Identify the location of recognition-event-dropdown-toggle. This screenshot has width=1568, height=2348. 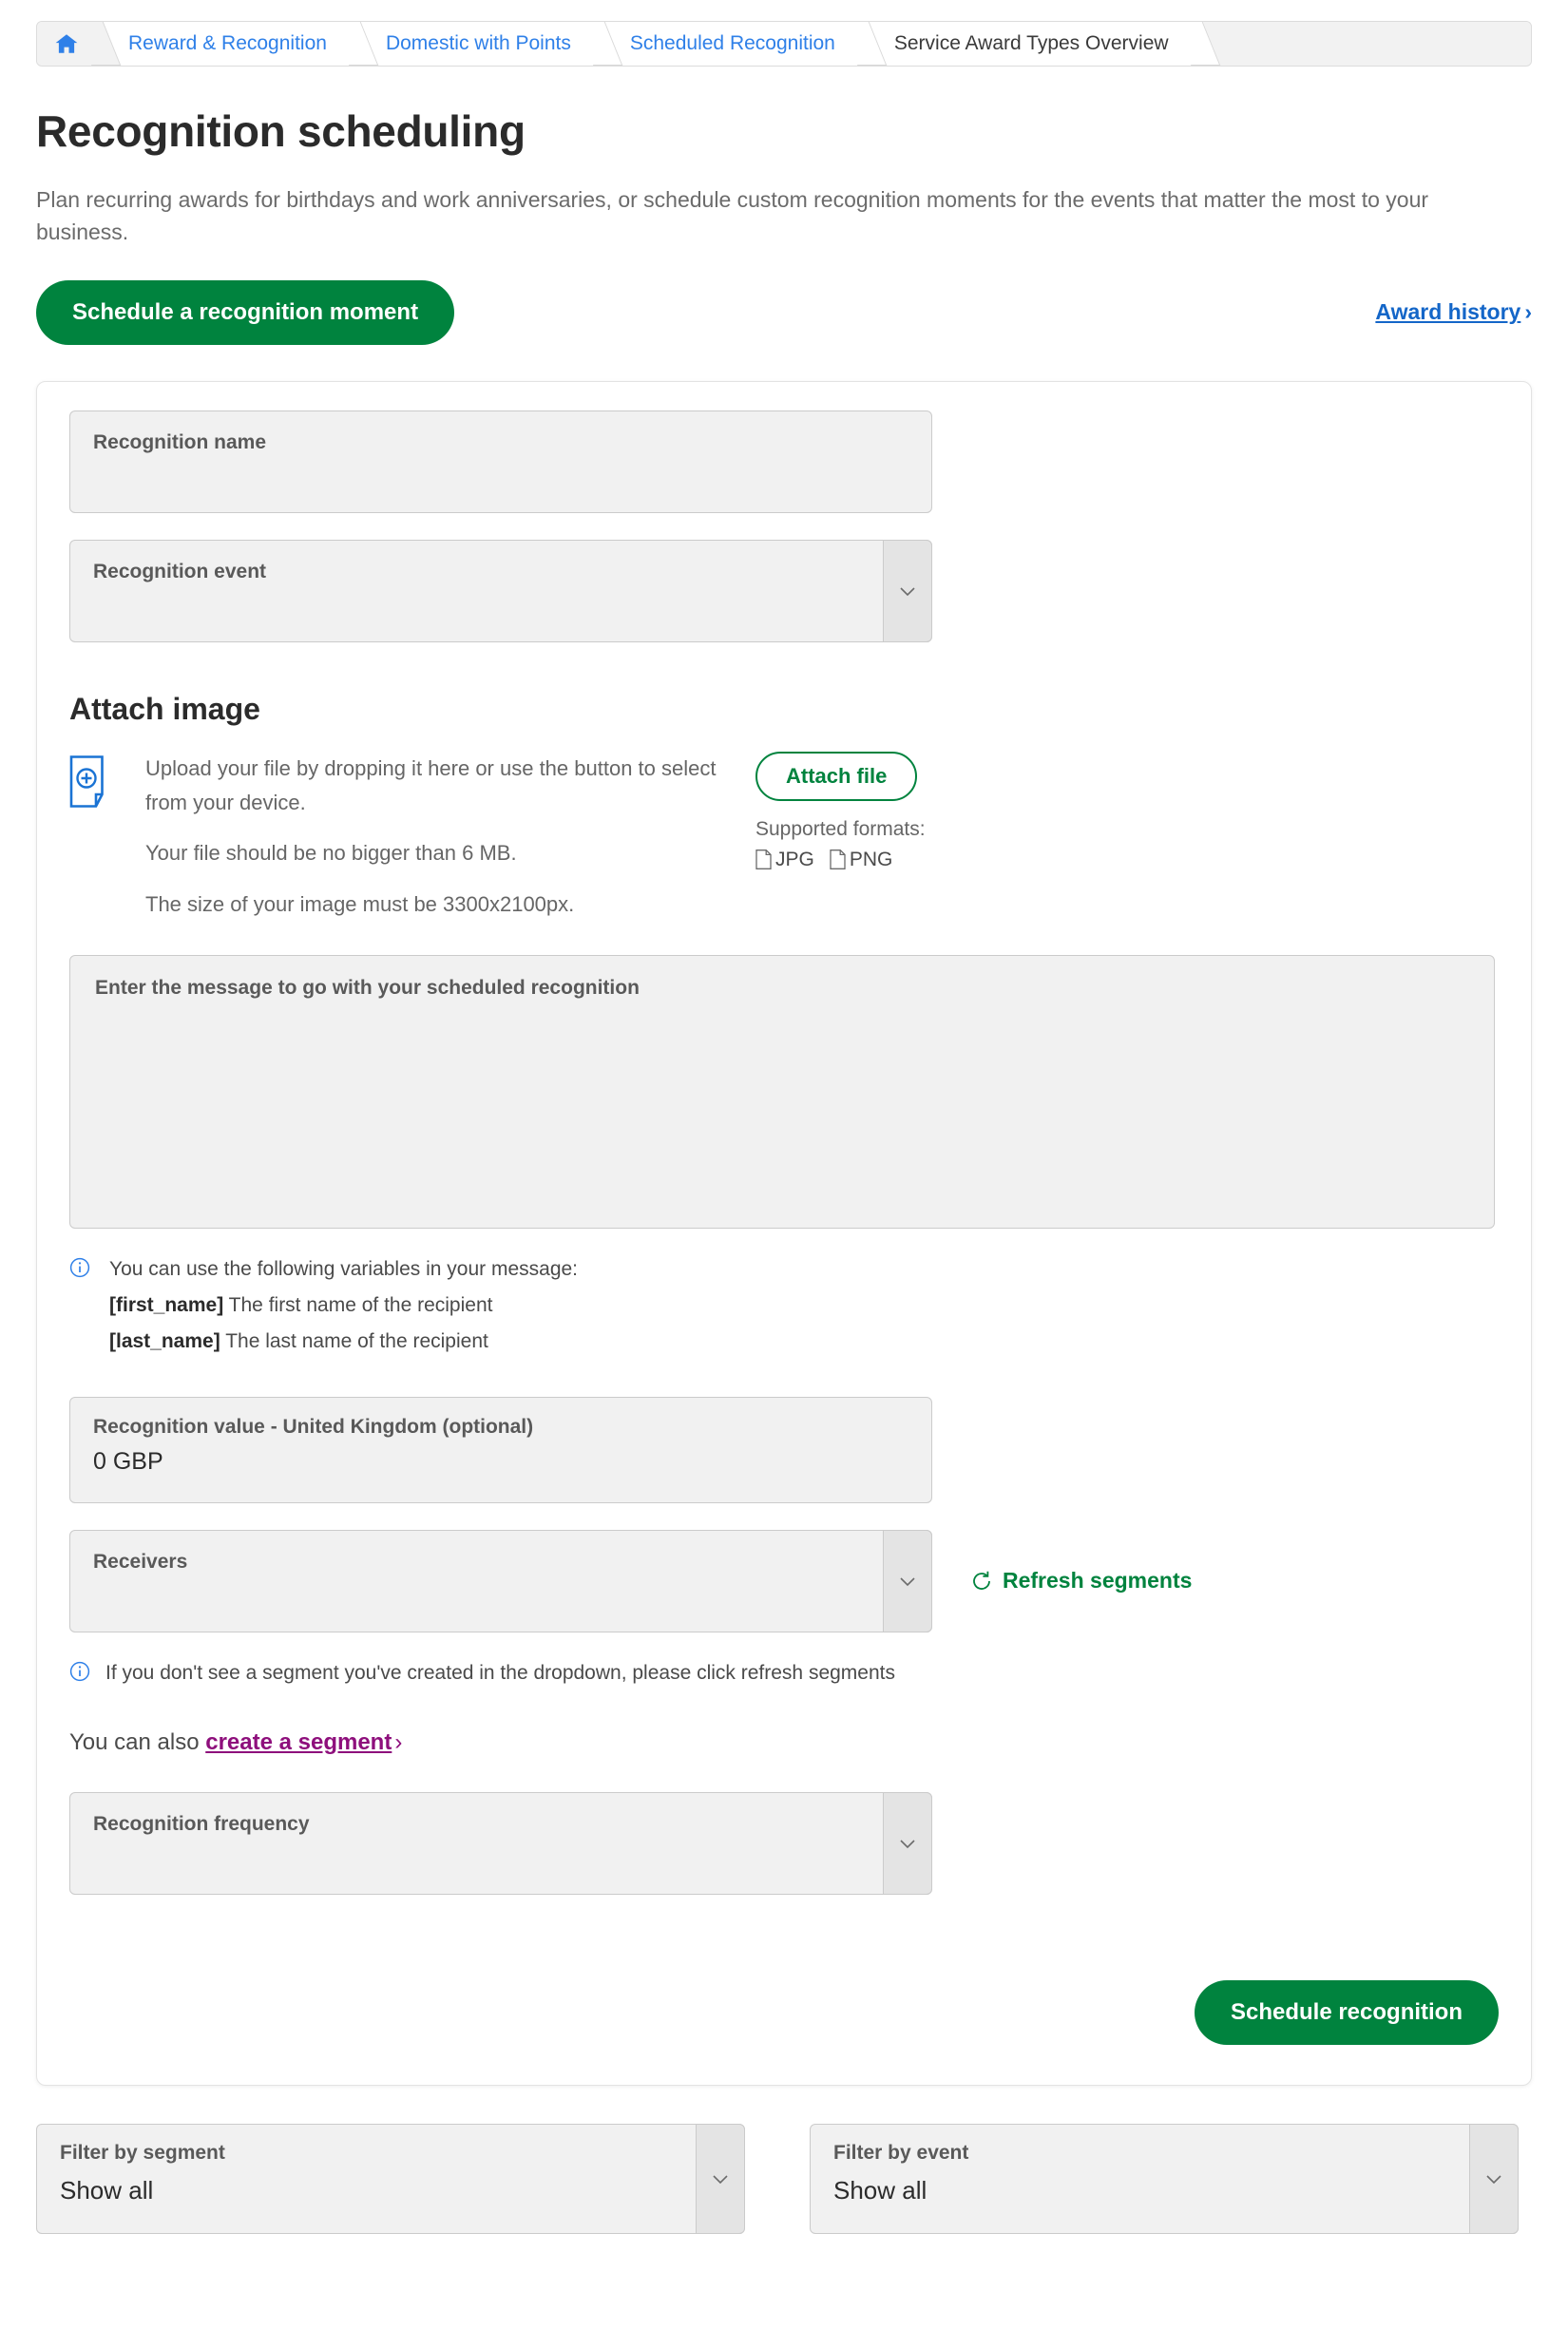
(908, 590).